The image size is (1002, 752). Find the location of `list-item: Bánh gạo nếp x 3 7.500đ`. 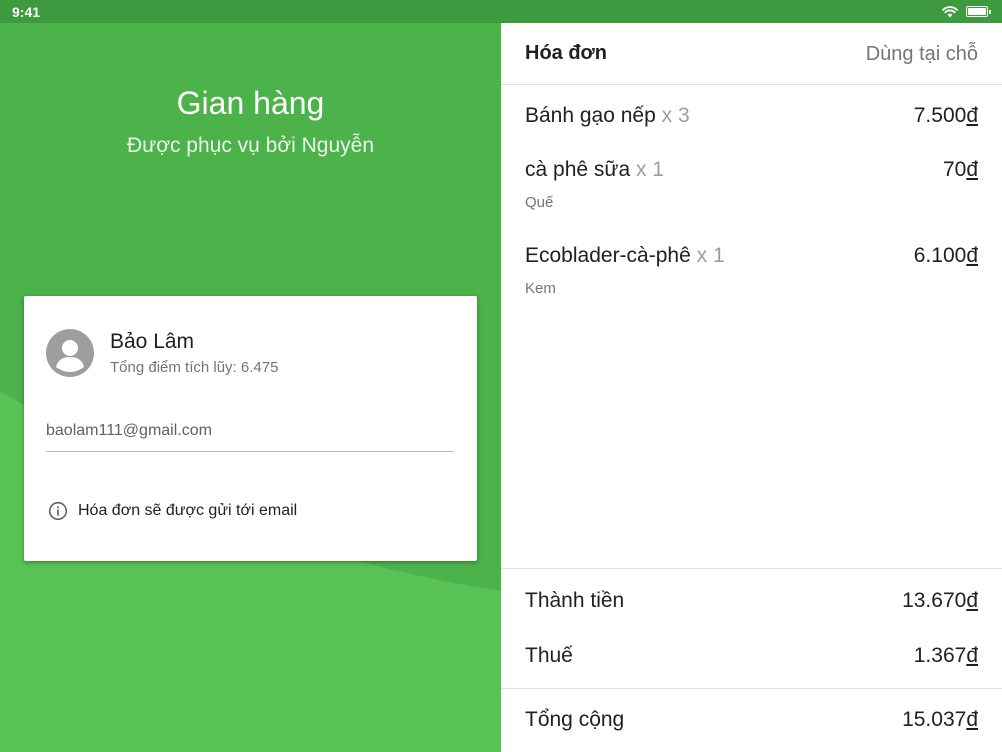

list-item: Bánh gạo nếp x 3 7.500đ is located at coordinates (751, 116).